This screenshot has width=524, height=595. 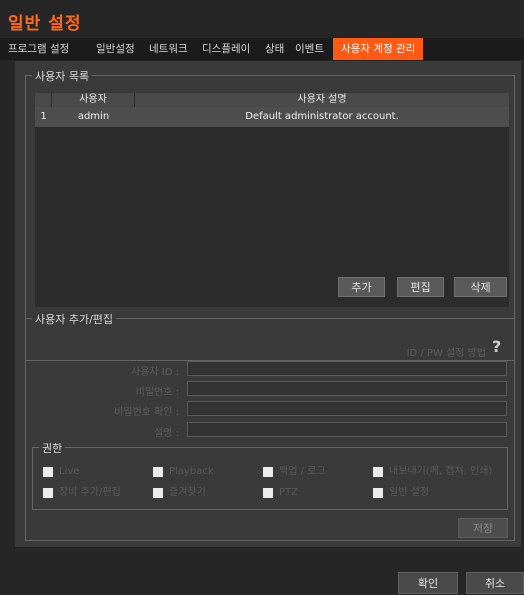 What do you see at coordinates (166, 433) in the screenshot?
I see `description-label: 설명 :` at bounding box center [166, 433].